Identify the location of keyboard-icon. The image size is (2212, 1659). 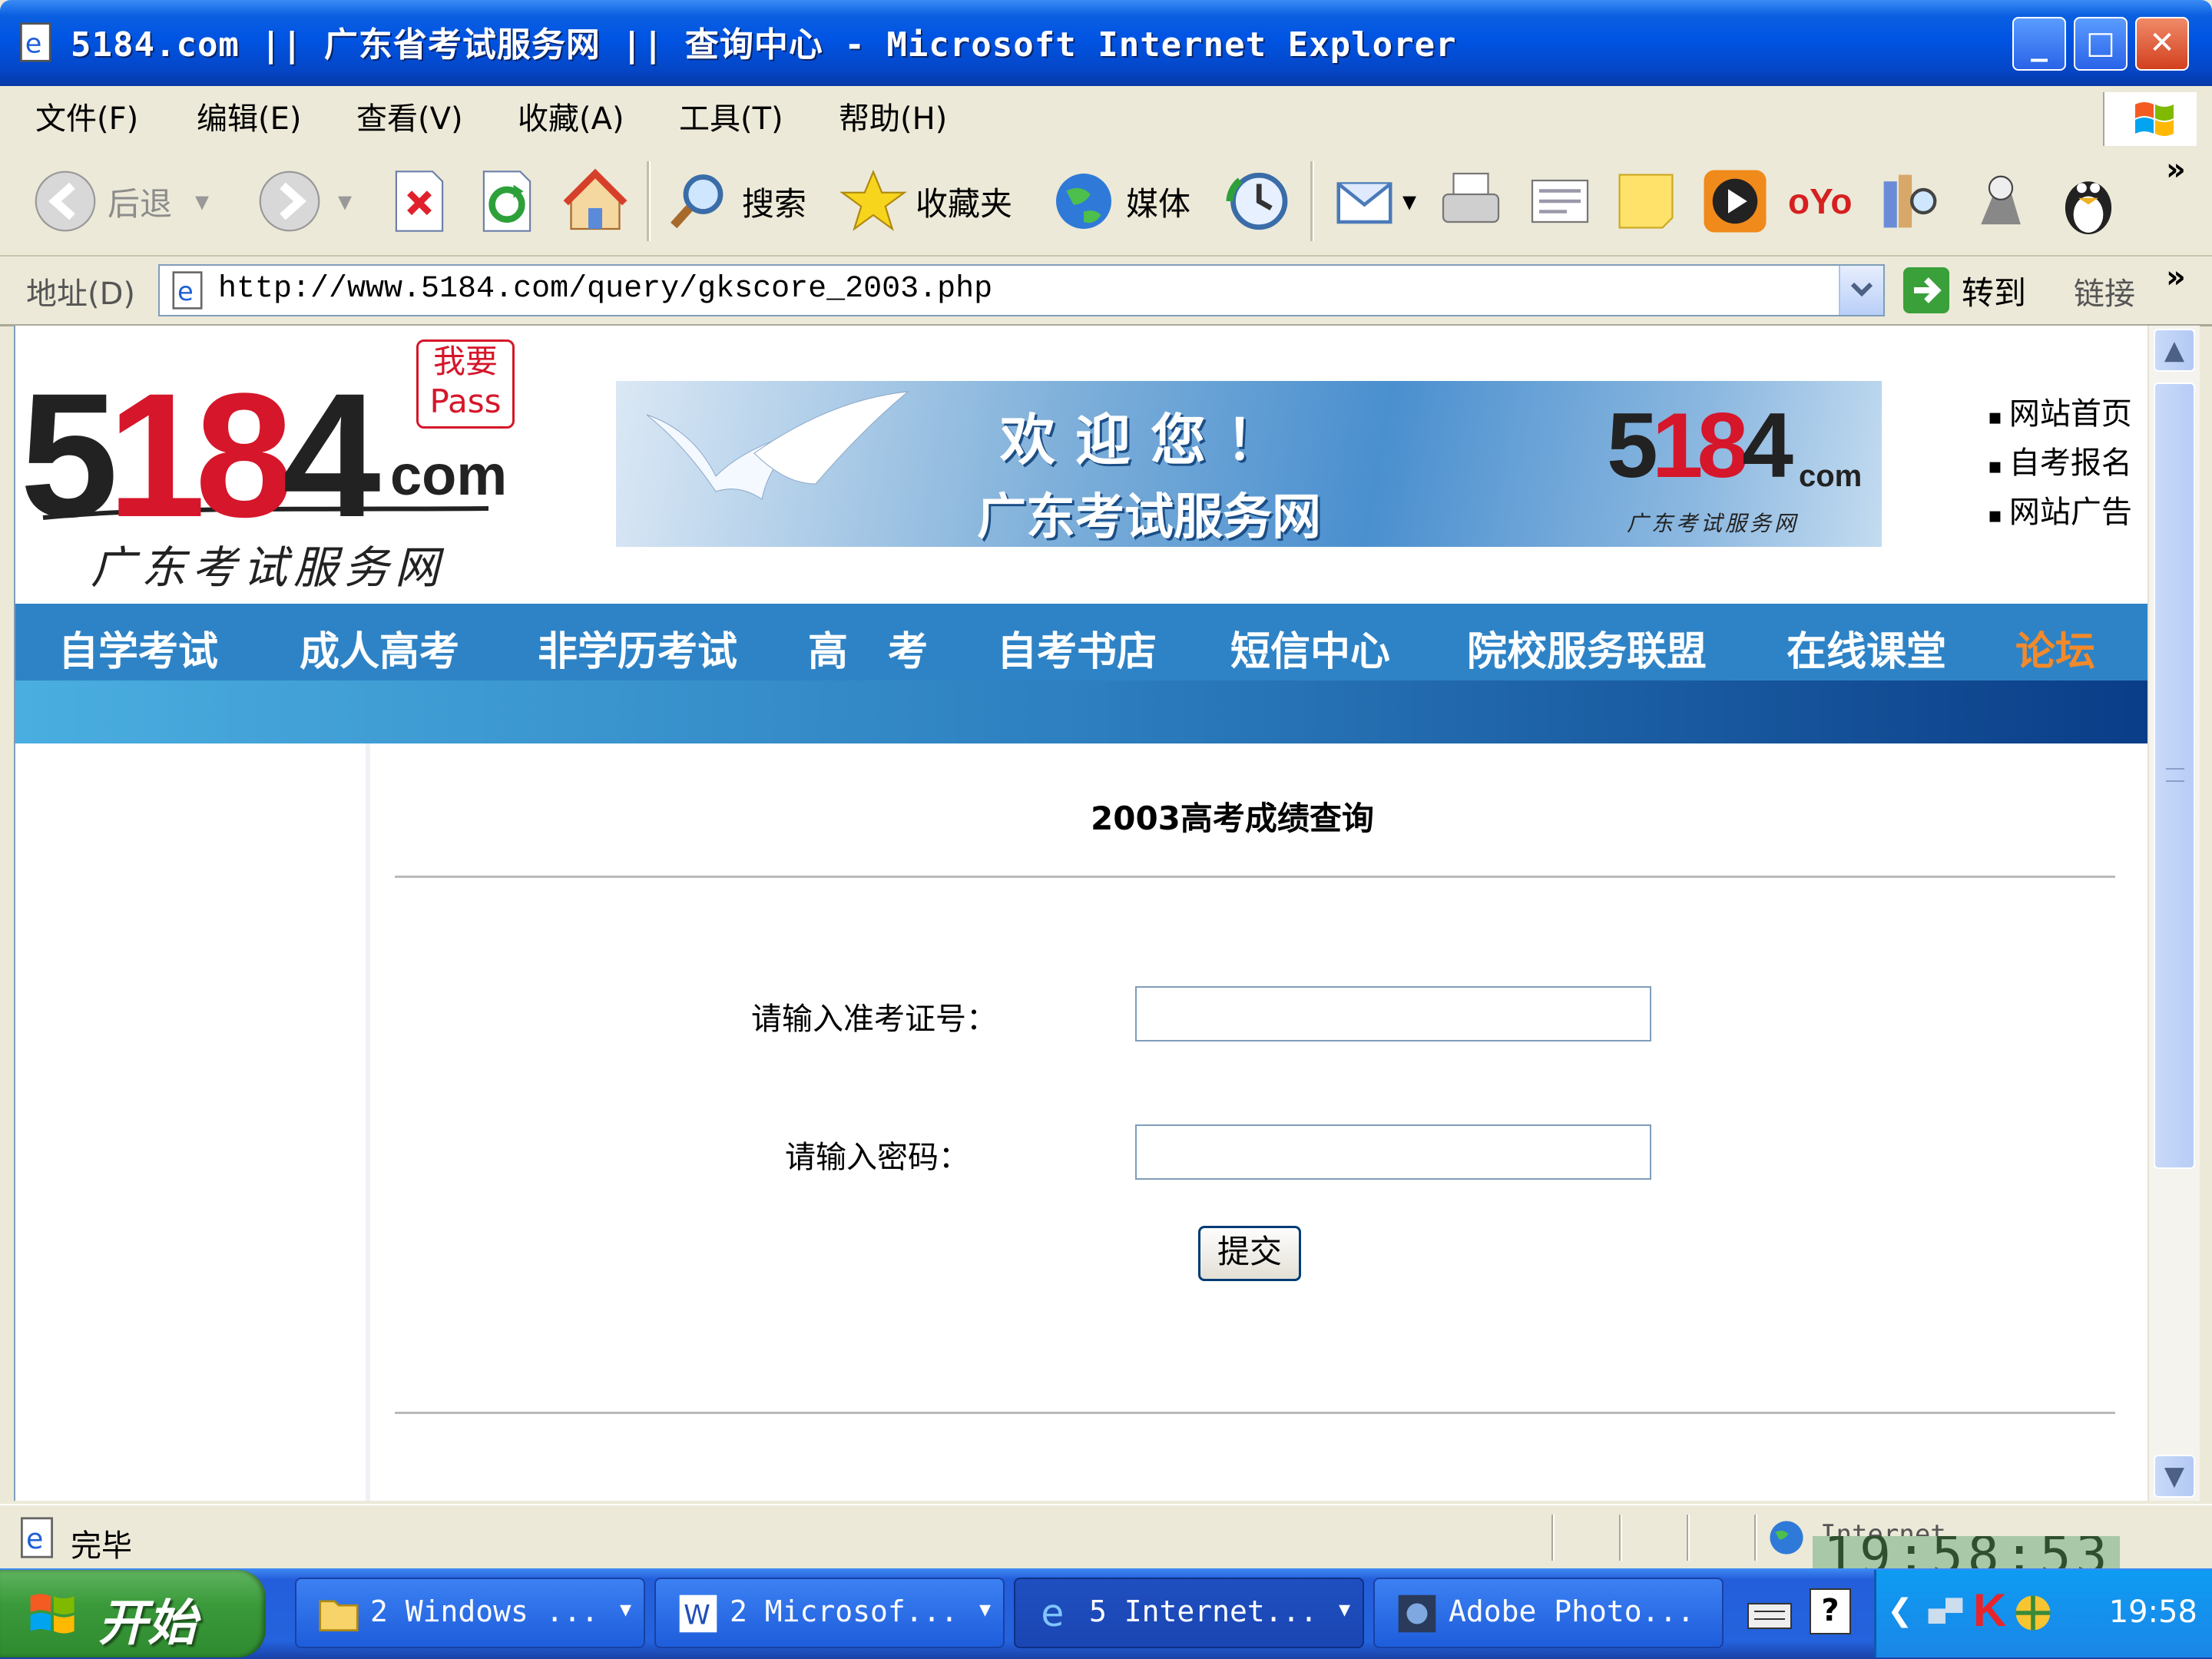
(1770, 1614).